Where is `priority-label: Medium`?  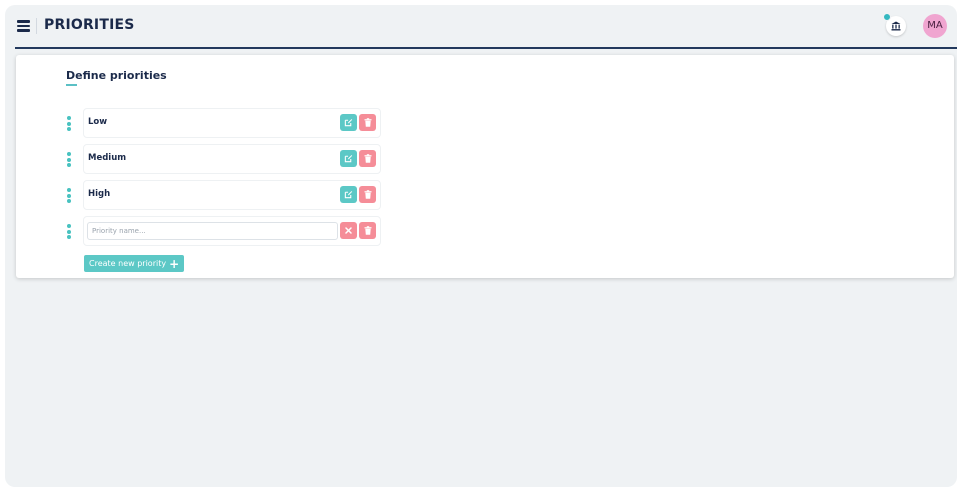
priority-label: Medium is located at coordinates (107, 158).